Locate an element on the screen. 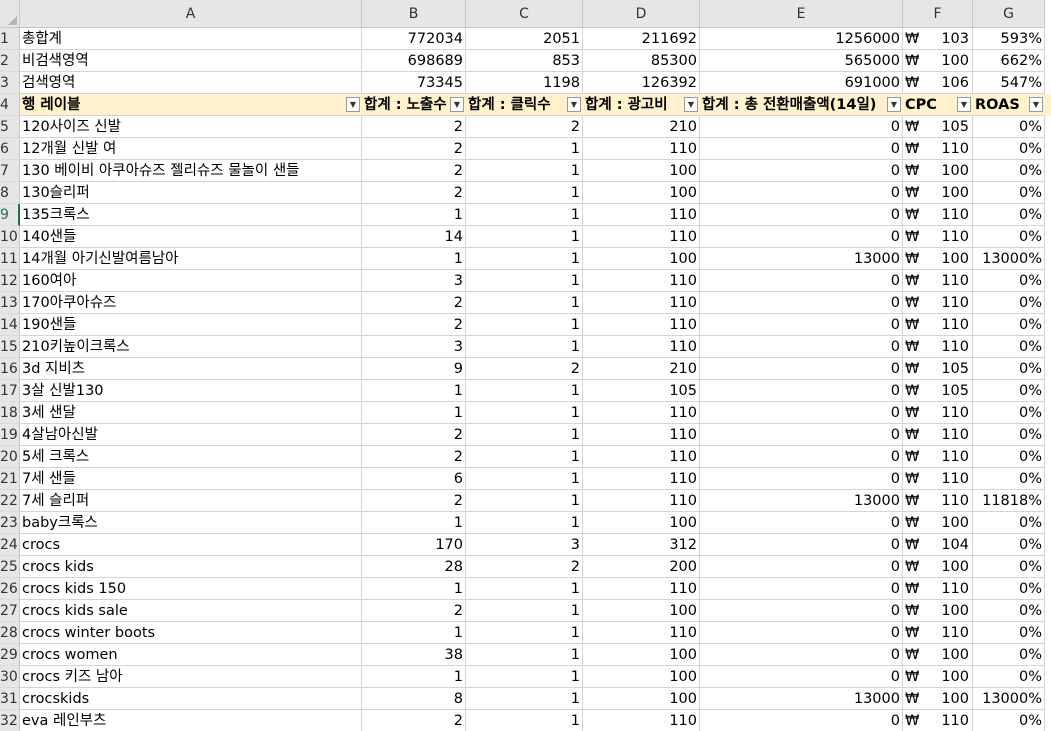 This screenshot has height=731, width=1051. cell-impressions: 73345 is located at coordinates (414, 83).